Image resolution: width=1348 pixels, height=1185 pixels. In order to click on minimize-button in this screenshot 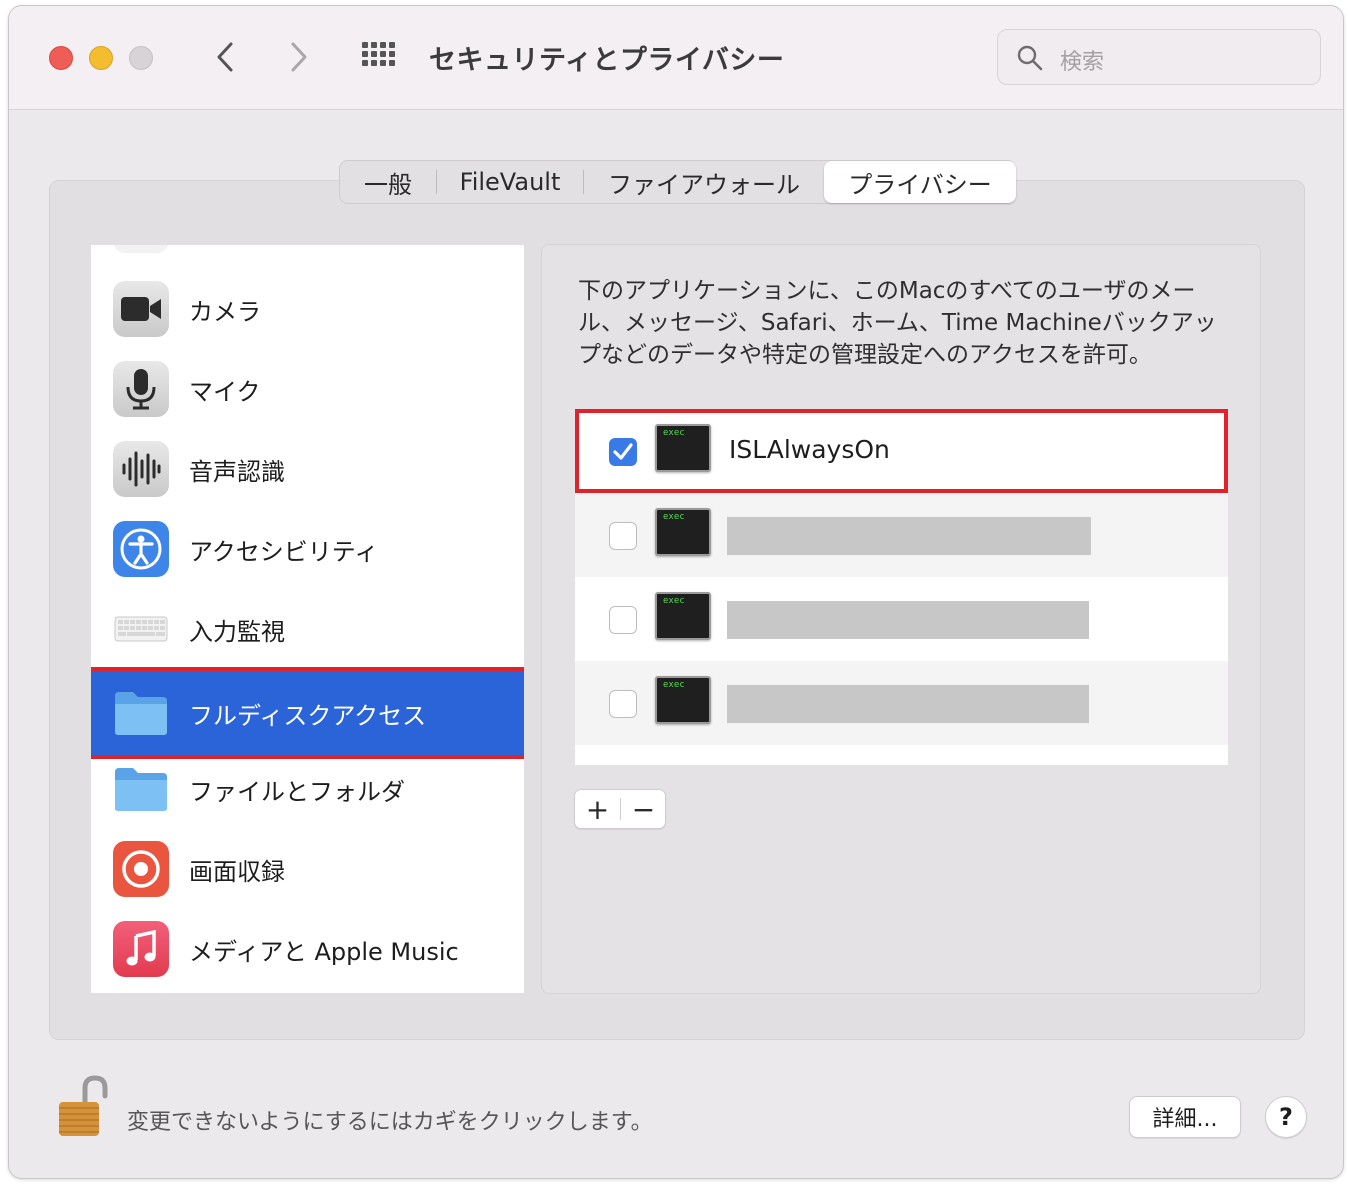, I will do `click(101, 58)`.